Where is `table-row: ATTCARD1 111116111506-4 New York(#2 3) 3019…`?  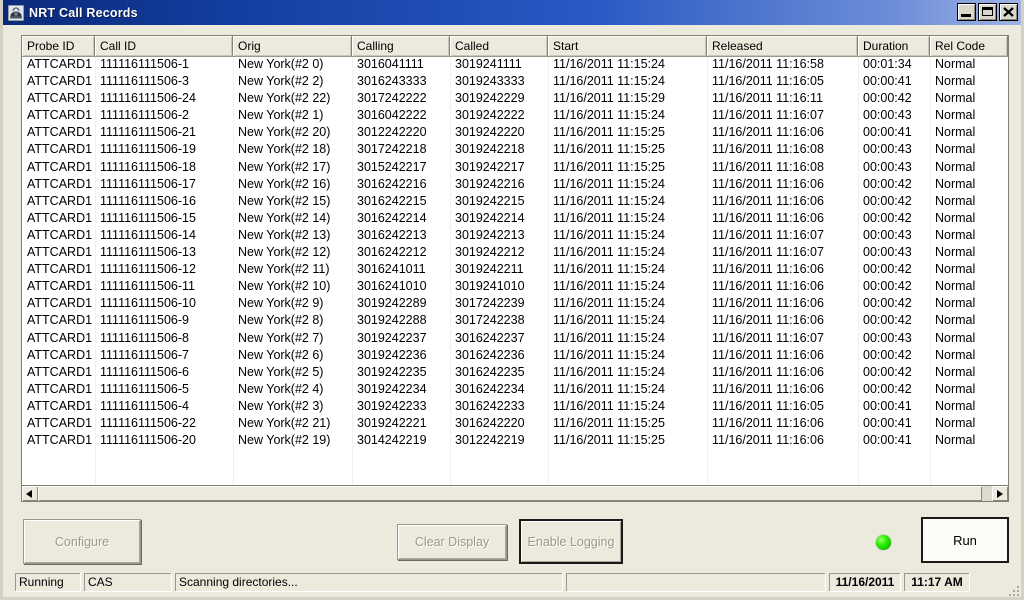
table-row: ATTCARD1 111116111506-4 New York(#2 3) 3019… is located at coordinates (515, 407).